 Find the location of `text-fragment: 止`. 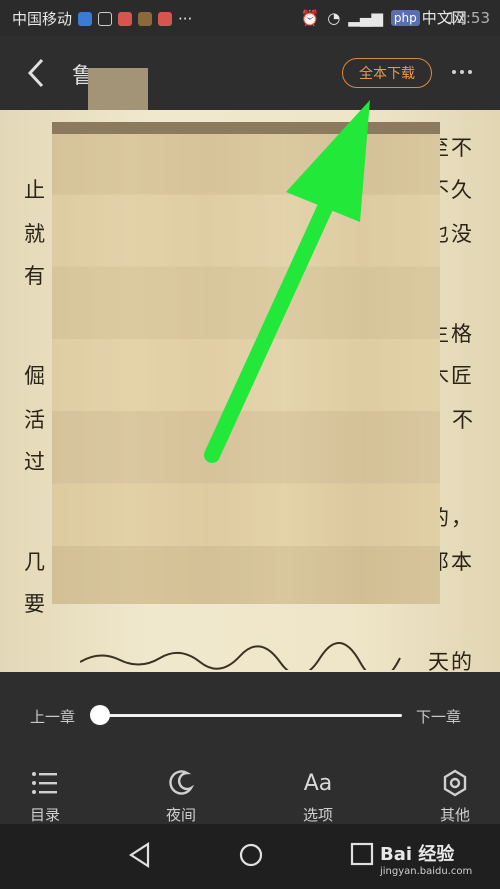

text-fragment: 止 is located at coordinates (35, 190).